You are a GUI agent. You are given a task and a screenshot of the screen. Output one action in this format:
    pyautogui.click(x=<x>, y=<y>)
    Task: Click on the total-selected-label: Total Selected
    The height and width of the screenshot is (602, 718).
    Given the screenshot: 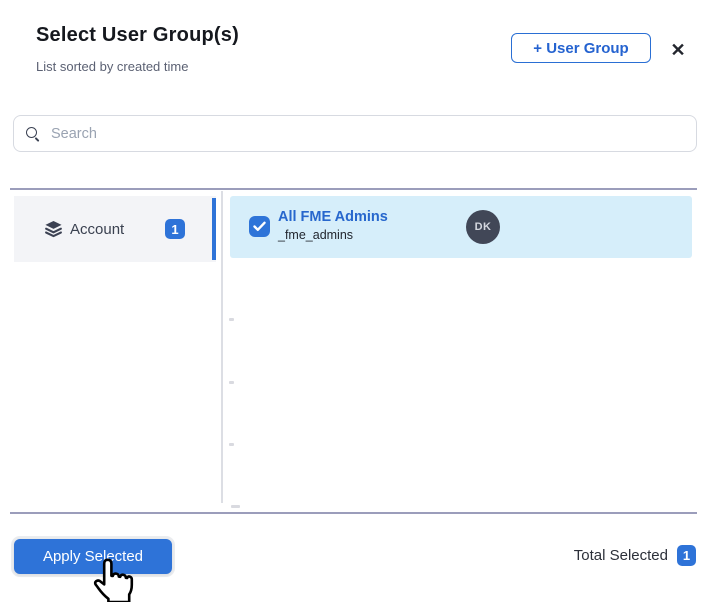 What is the action you would take?
    pyautogui.click(x=620, y=555)
    